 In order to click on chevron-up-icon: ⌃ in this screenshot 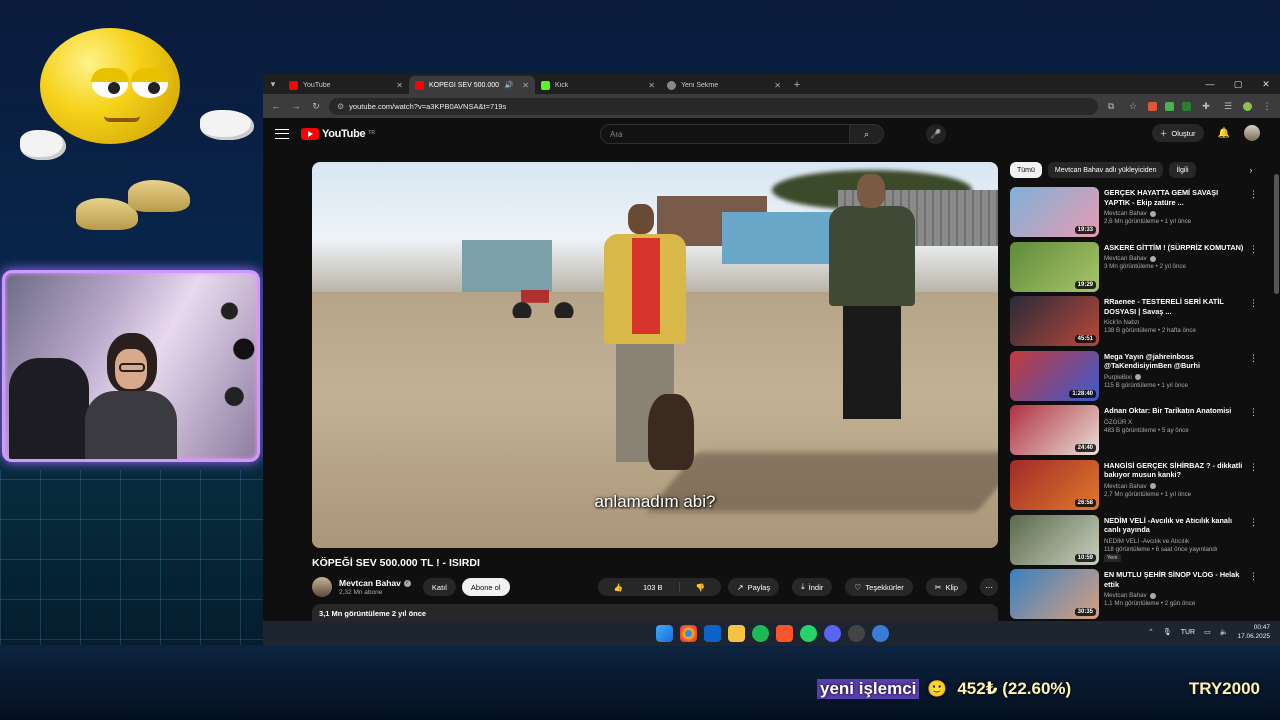, I will do `click(1151, 632)`.